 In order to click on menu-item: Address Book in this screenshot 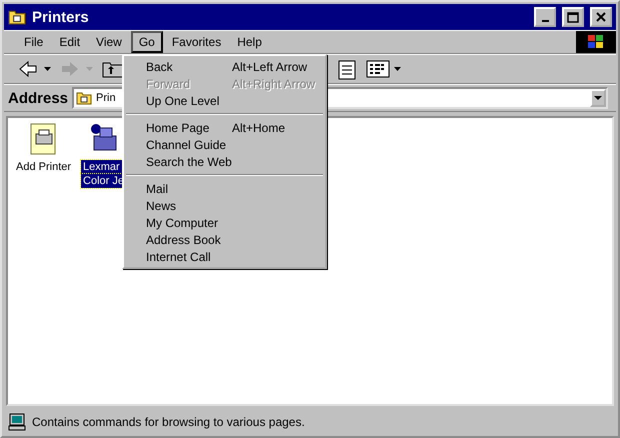, I will do `click(224, 239)`.